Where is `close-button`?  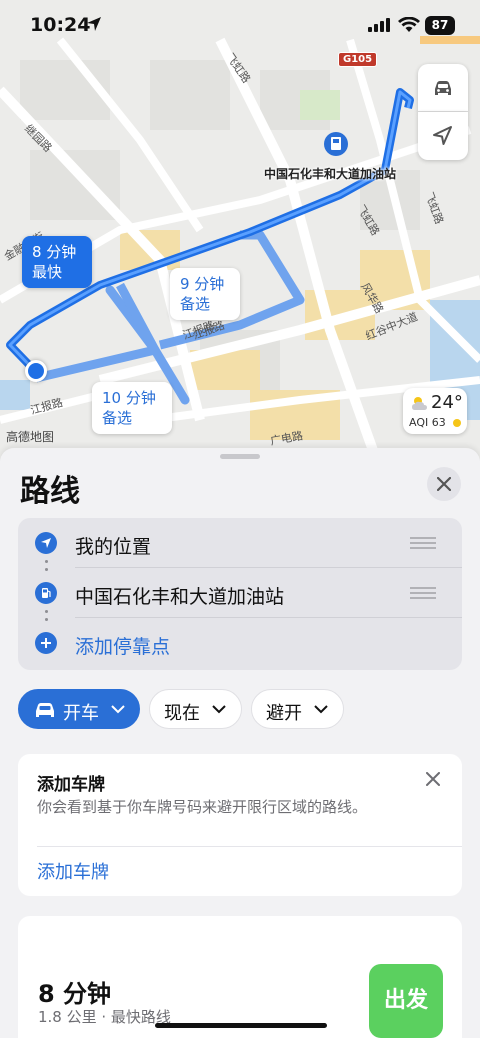 close-button is located at coordinates (444, 484).